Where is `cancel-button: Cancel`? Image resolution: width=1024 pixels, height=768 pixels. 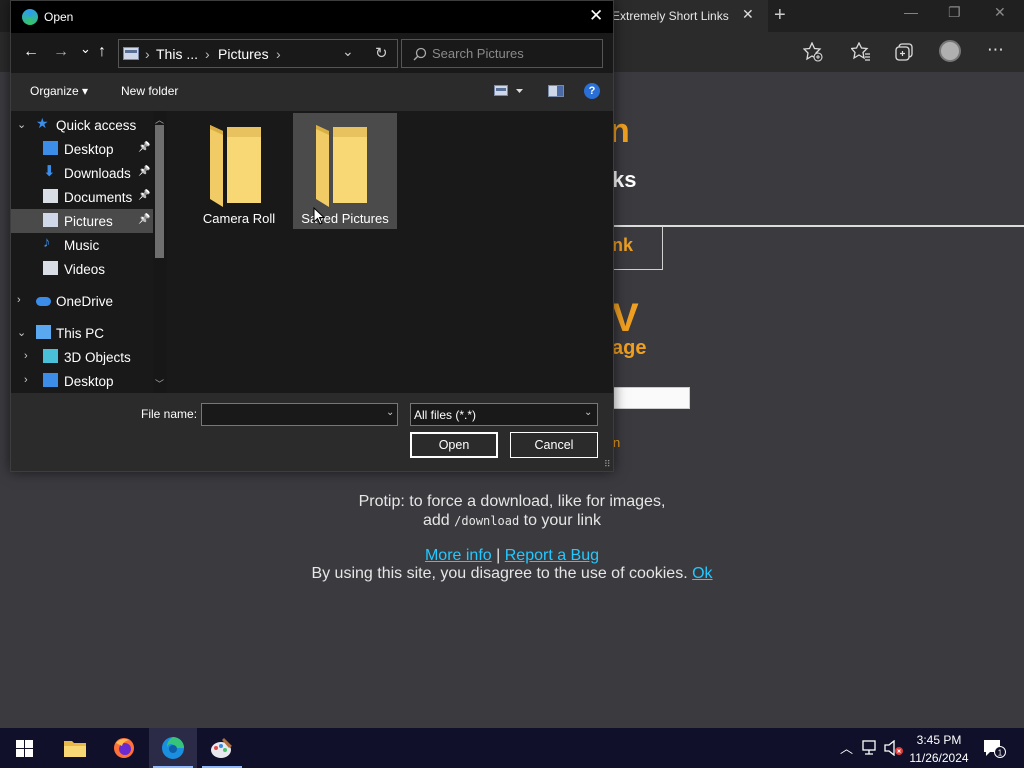
cancel-button: Cancel is located at coordinates (554, 445).